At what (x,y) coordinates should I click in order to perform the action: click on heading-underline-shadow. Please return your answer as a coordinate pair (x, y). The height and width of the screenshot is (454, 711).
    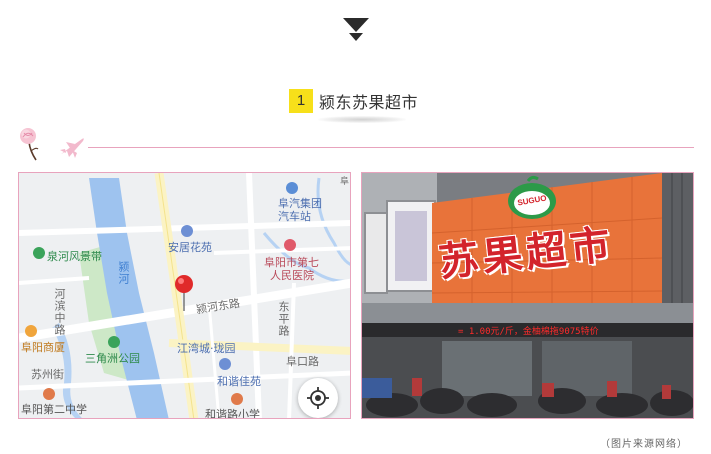
    Looking at the image, I should click on (362, 119).